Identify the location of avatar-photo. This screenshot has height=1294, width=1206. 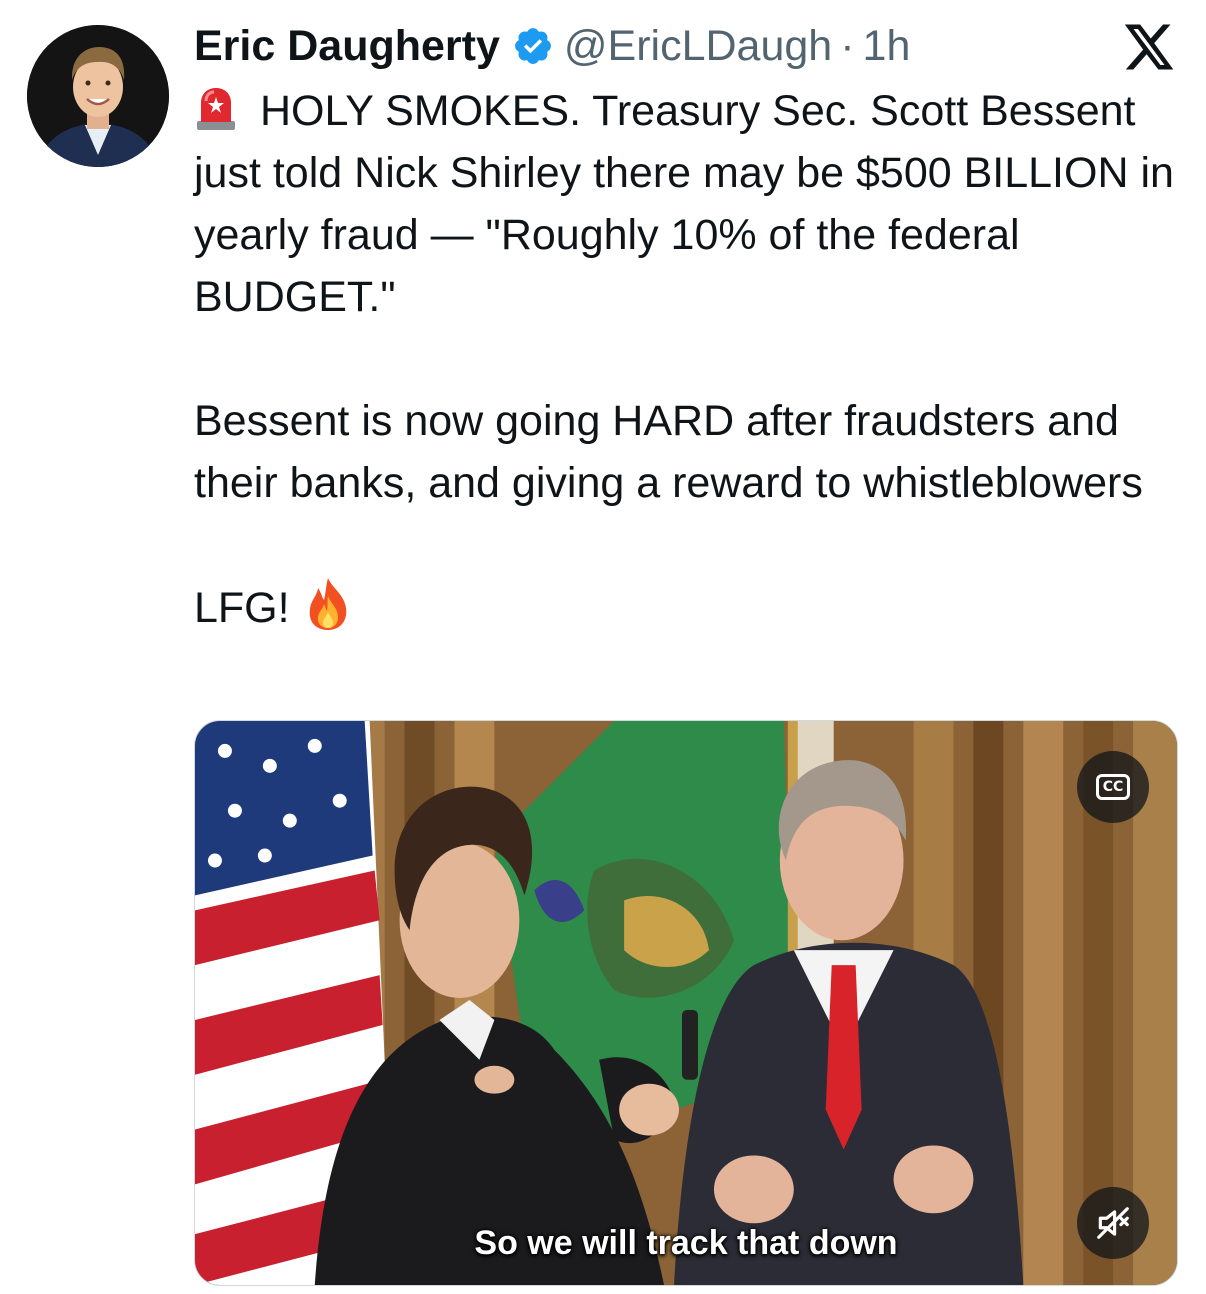
(98, 96).